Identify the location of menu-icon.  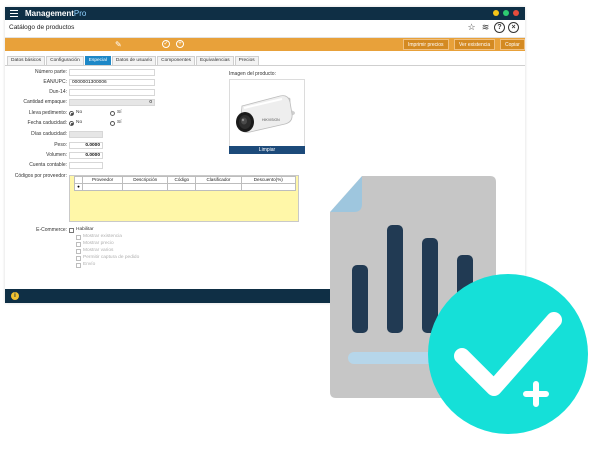
(14, 13).